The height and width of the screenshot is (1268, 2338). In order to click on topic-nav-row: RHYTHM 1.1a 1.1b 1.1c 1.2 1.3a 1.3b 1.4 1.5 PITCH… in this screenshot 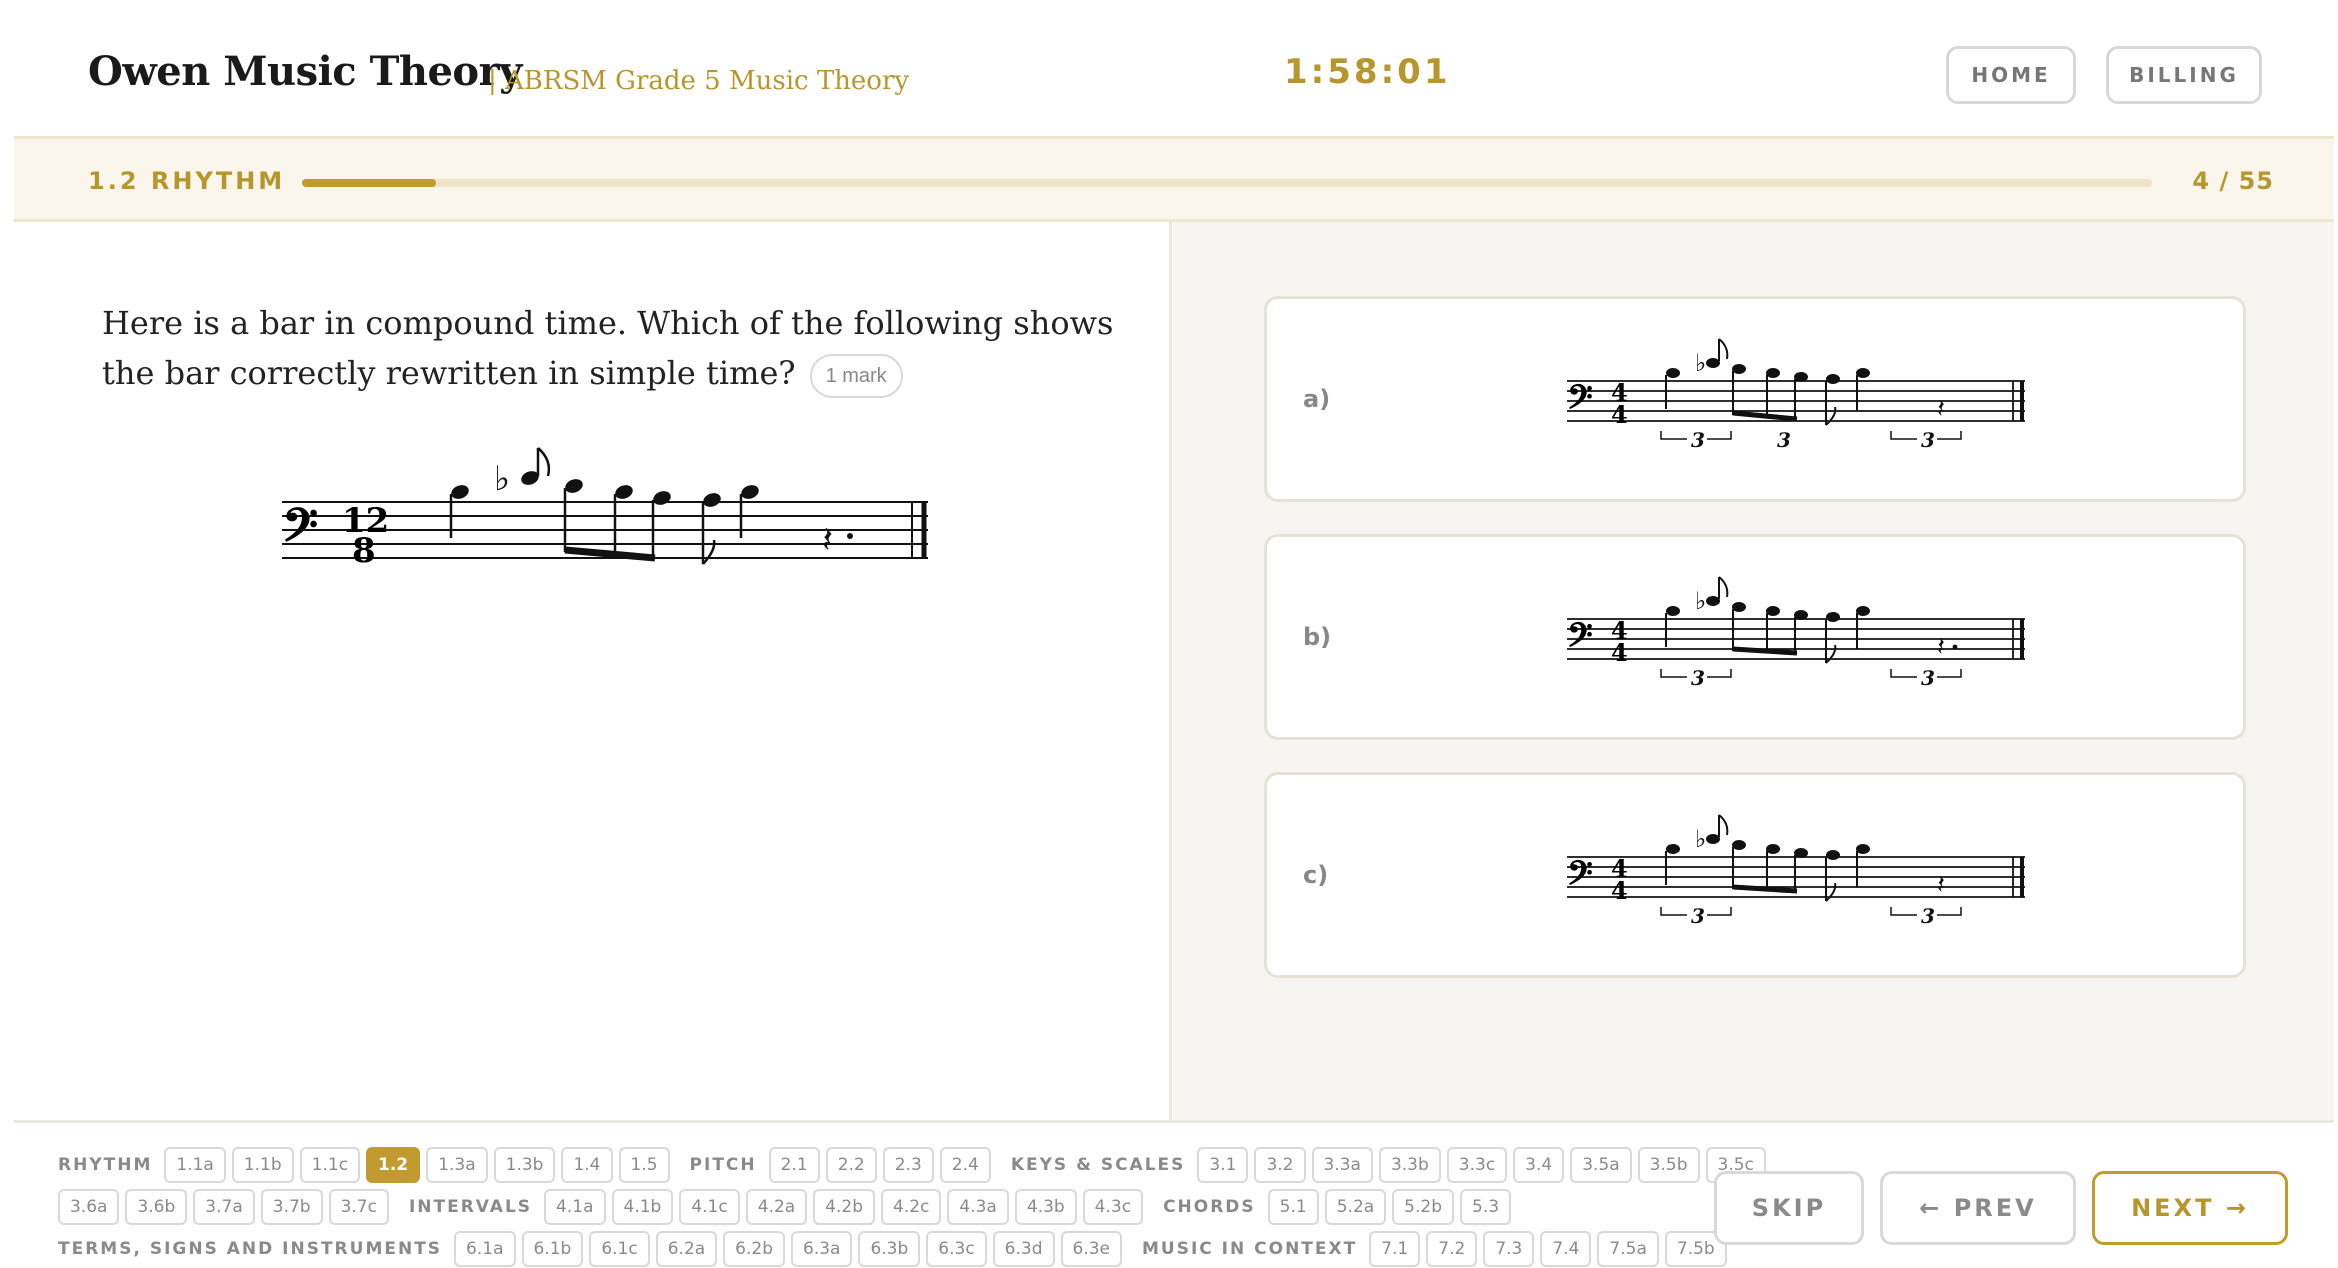, I will do `click(912, 1165)`.